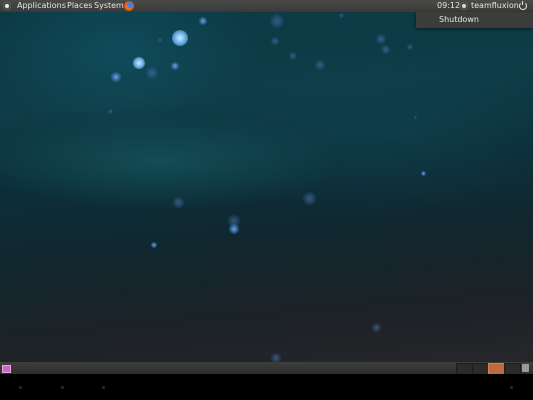 The image size is (533, 400). Describe the element at coordinates (41, 6) in the screenshot. I see `menu-applications: Applications` at that location.